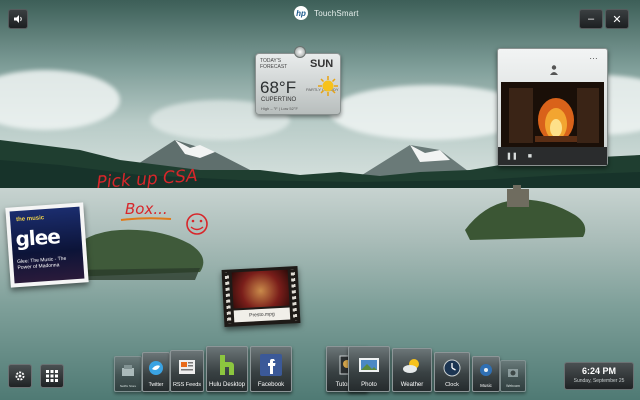 This screenshot has width=640, height=400. I want to click on movie-thumbnail-card: Presto.mpg, so click(261, 296).